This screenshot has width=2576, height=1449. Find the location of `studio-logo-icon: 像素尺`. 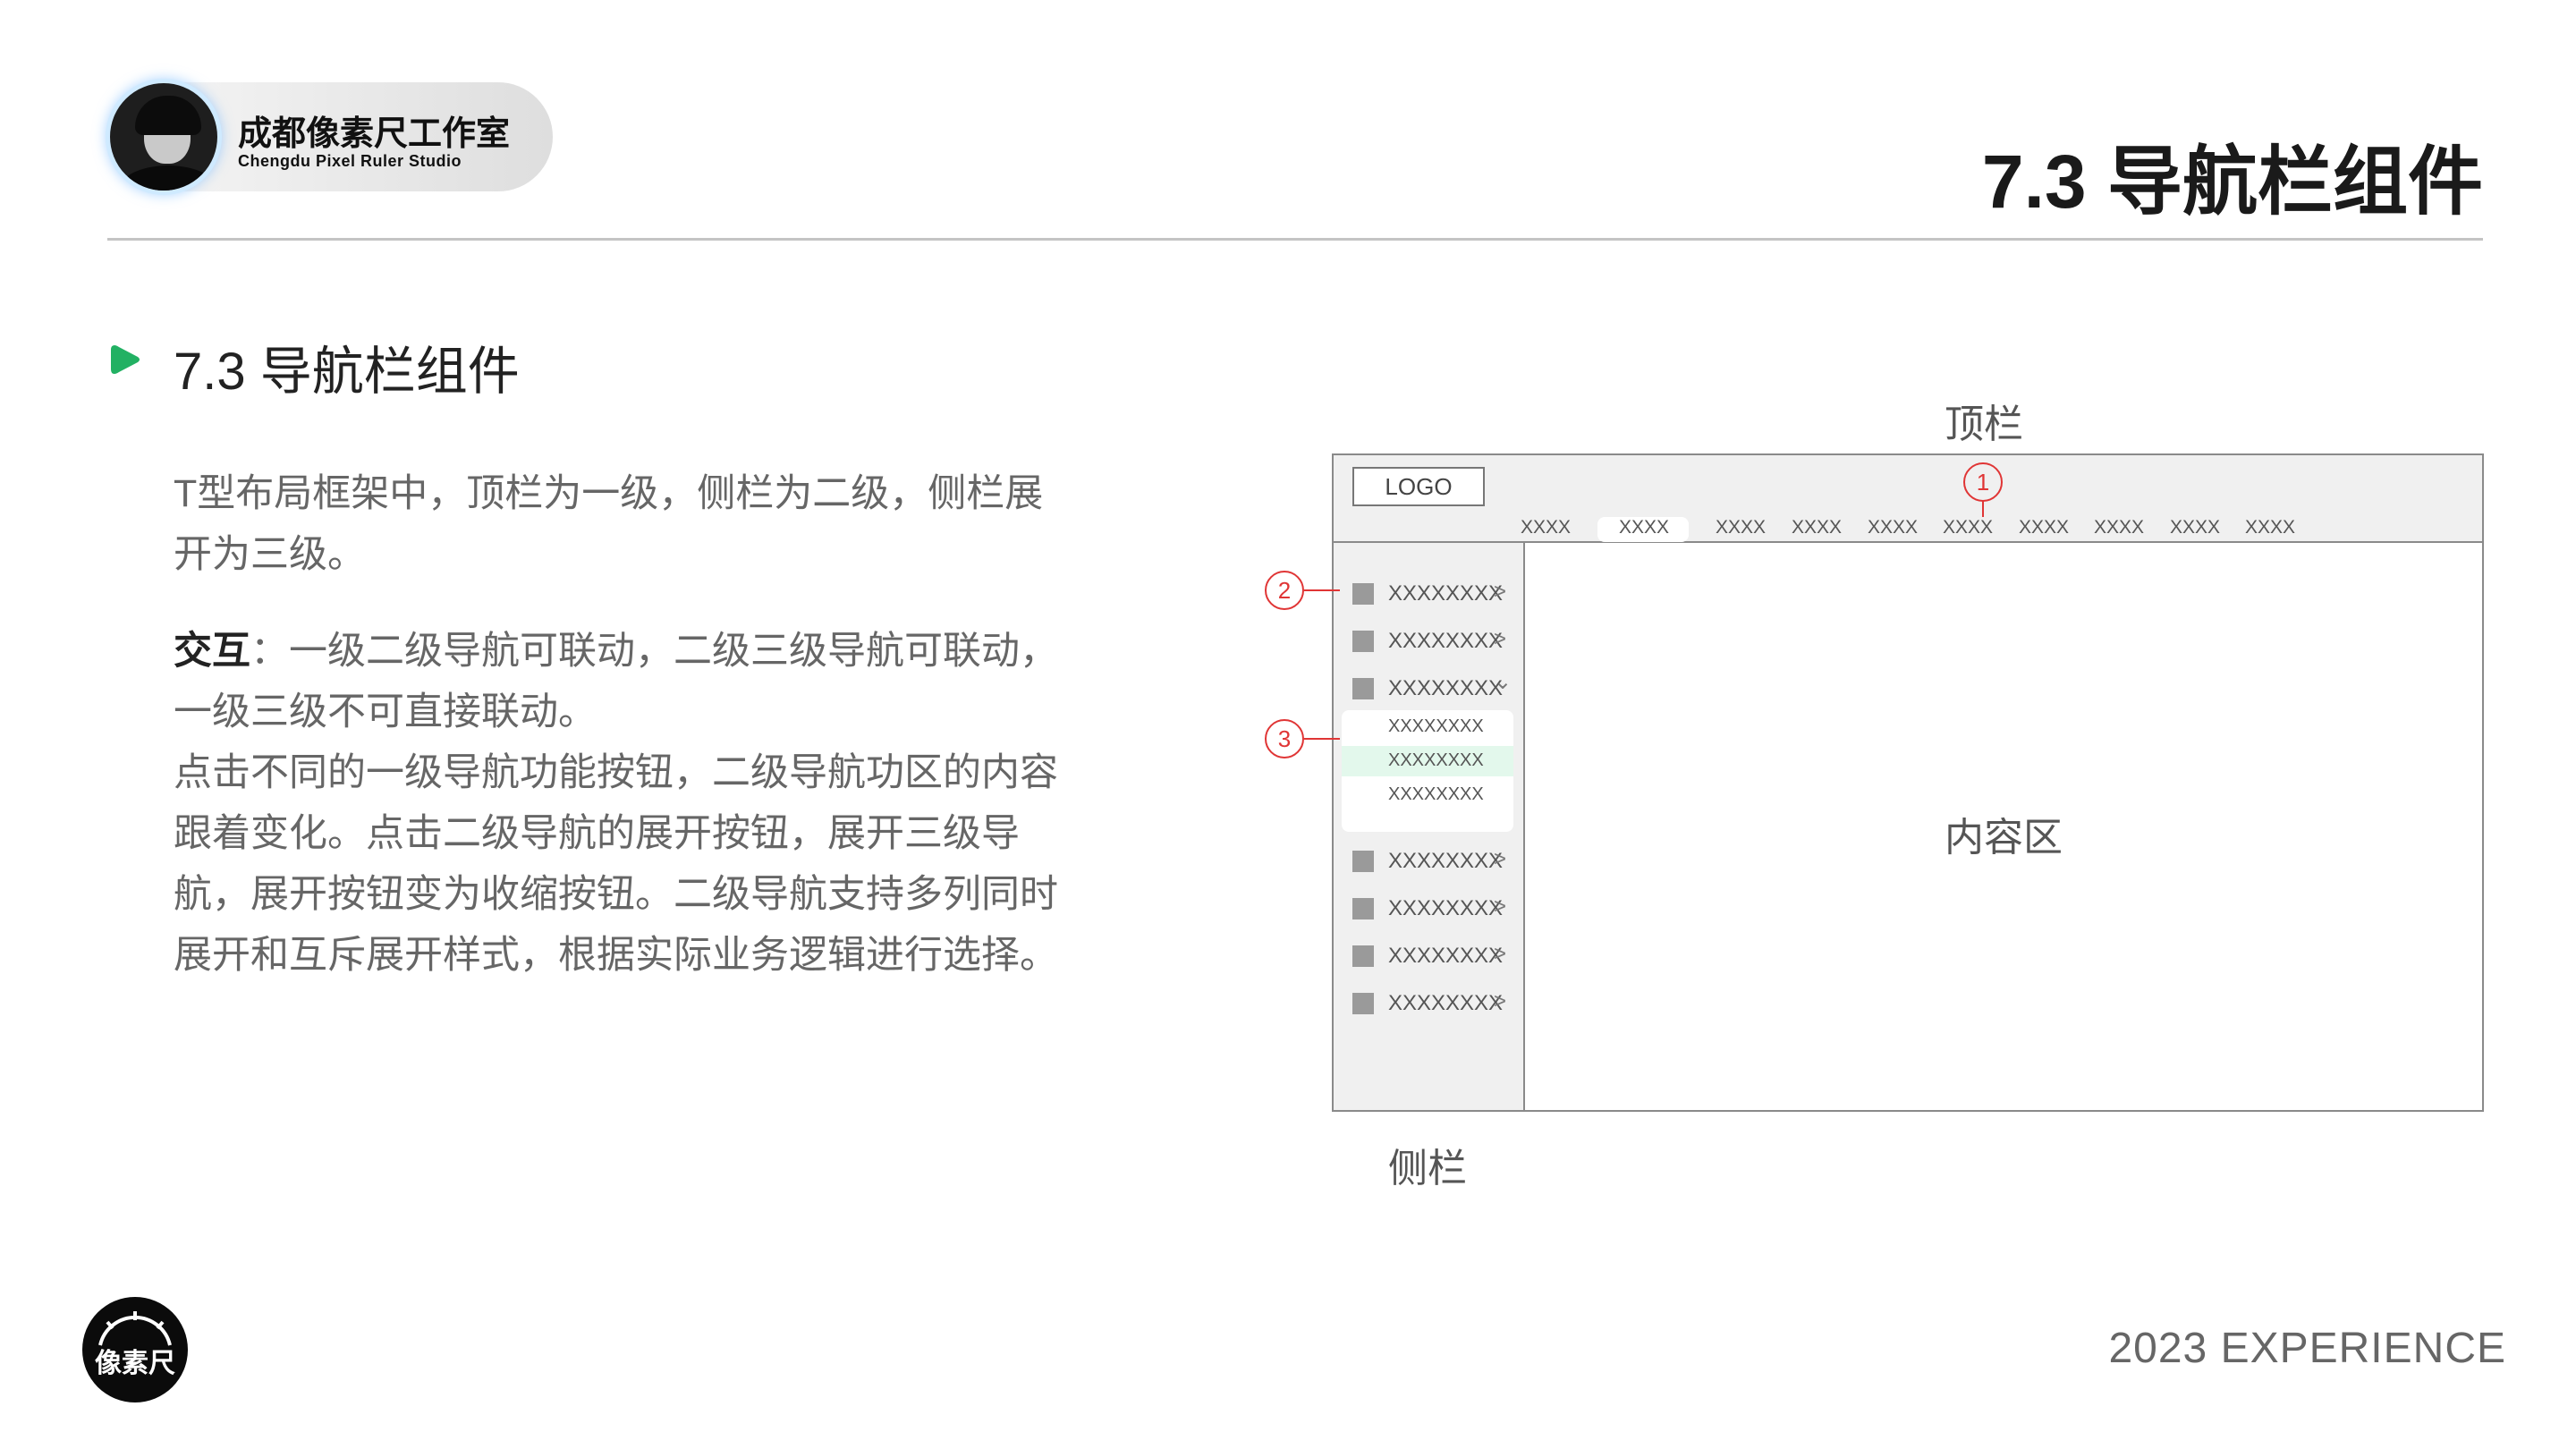

studio-logo-icon: 像素尺 is located at coordinates (135, 1349).